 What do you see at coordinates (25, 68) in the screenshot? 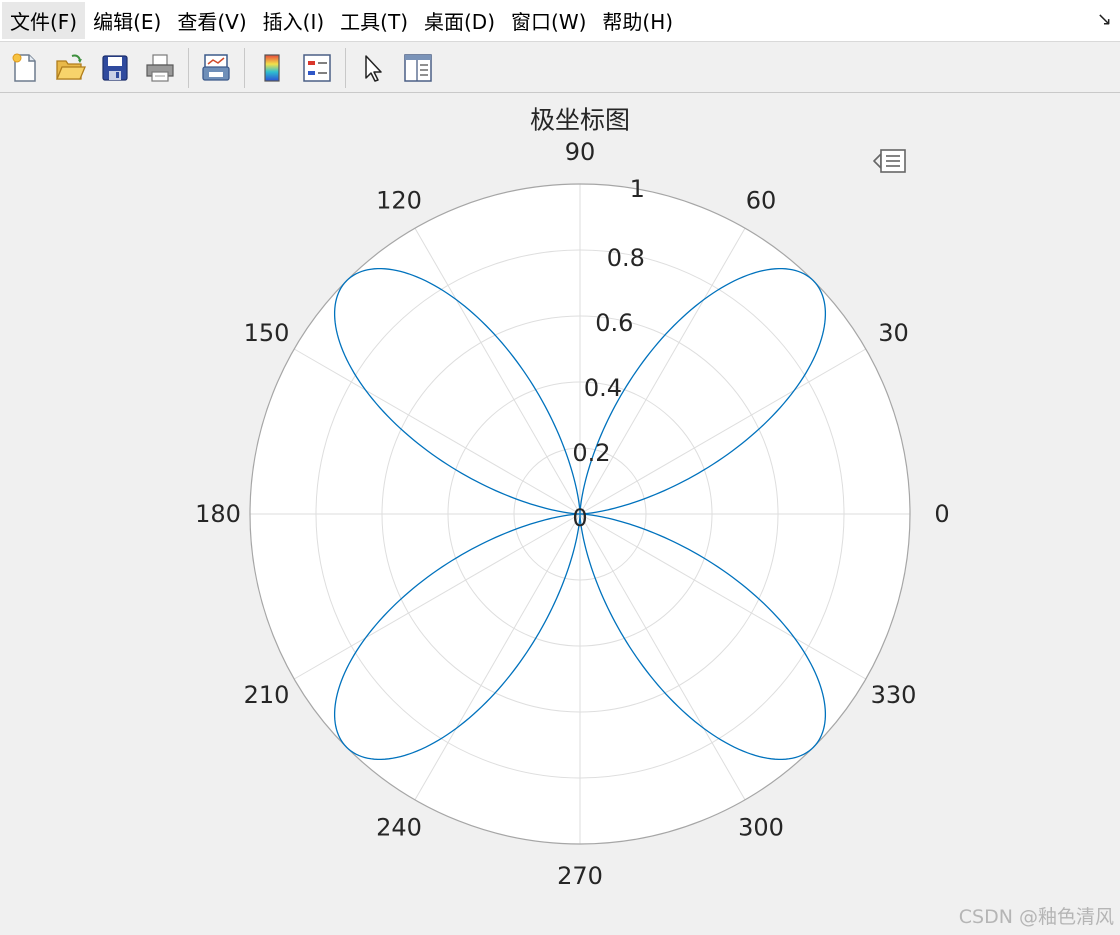
I see `new-figure-icon` at bounding box center [25, 68].